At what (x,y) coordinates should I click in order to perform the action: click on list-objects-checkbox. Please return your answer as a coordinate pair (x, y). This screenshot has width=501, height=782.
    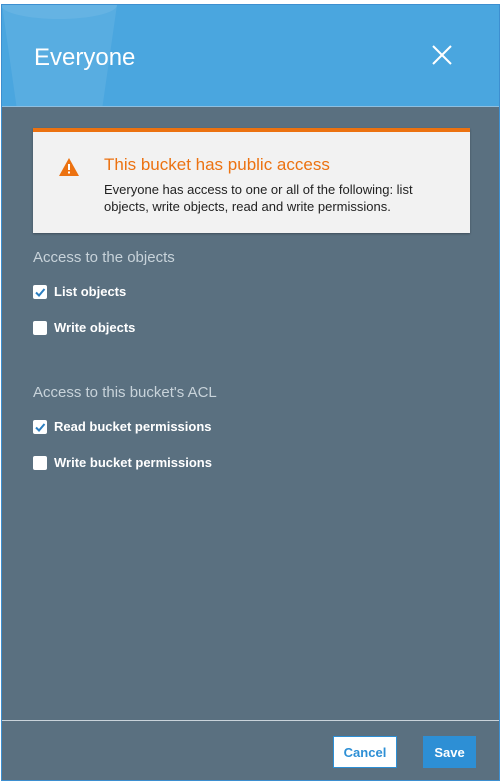
    Looking at the image, I should click on (40, 292).